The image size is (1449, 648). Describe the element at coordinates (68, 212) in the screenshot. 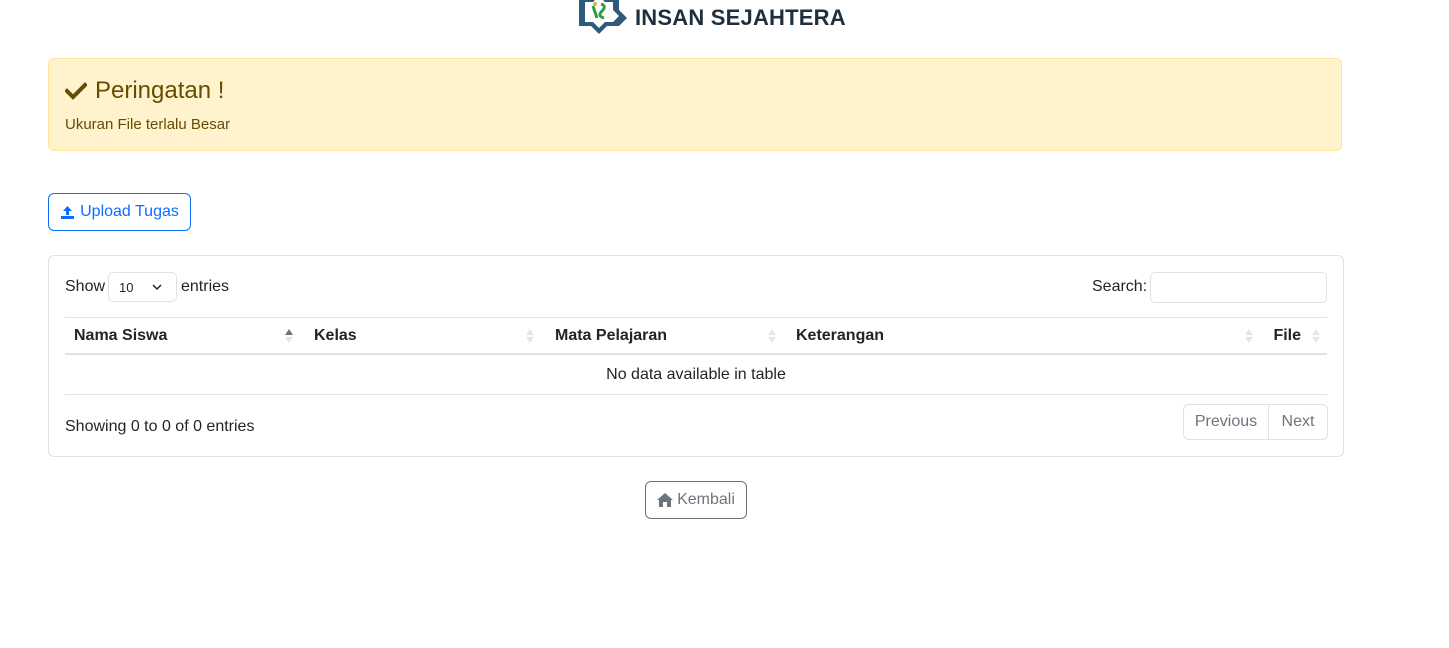

I see `upload-icon` at that location.